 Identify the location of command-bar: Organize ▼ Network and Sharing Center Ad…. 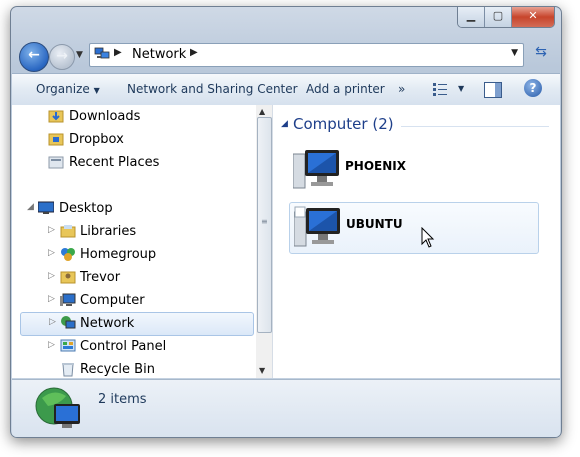
(286, 89).